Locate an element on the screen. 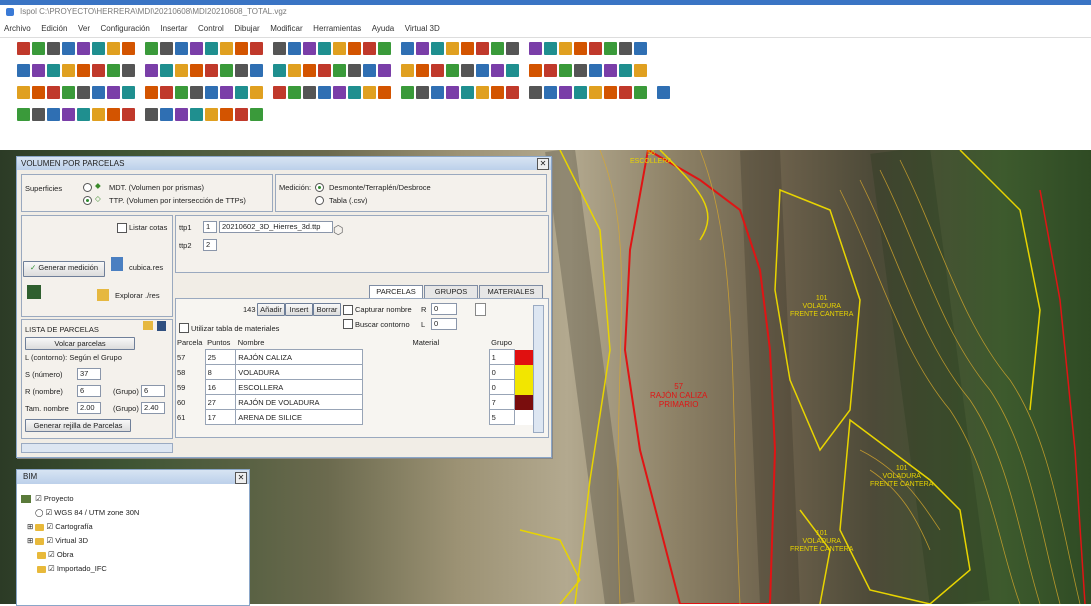 Image resolution: width=1091 pixels, height=606 pixels. cell-puntos: 25 is located at coordinates (220, 357).